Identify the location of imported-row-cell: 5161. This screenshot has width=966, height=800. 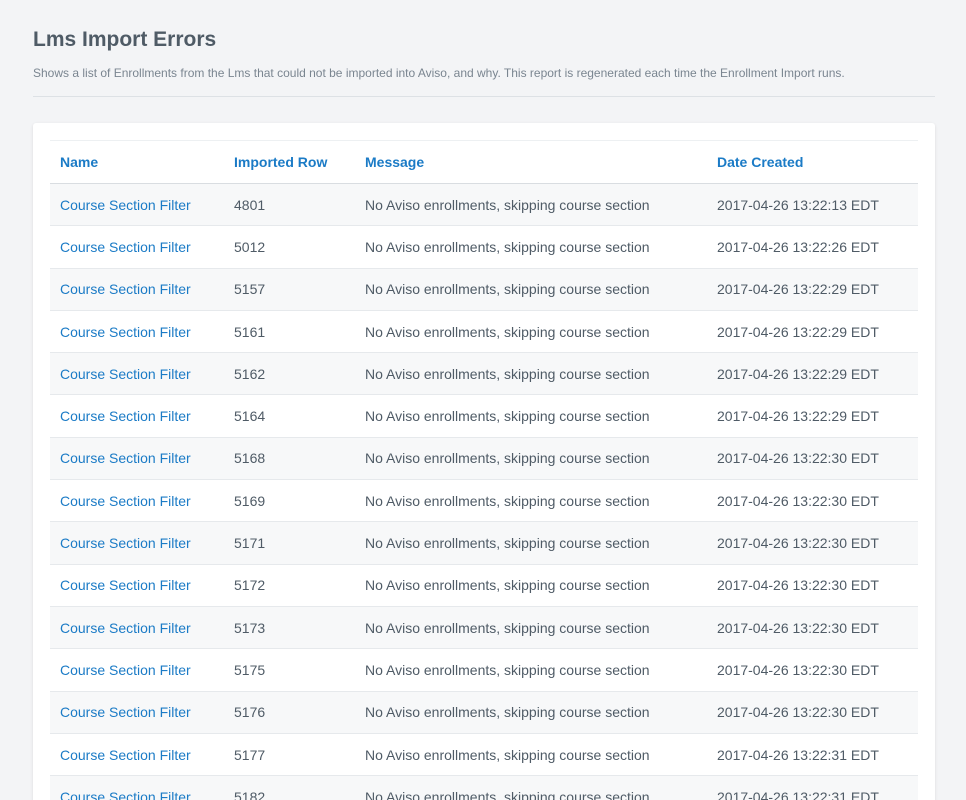
(289, 332).